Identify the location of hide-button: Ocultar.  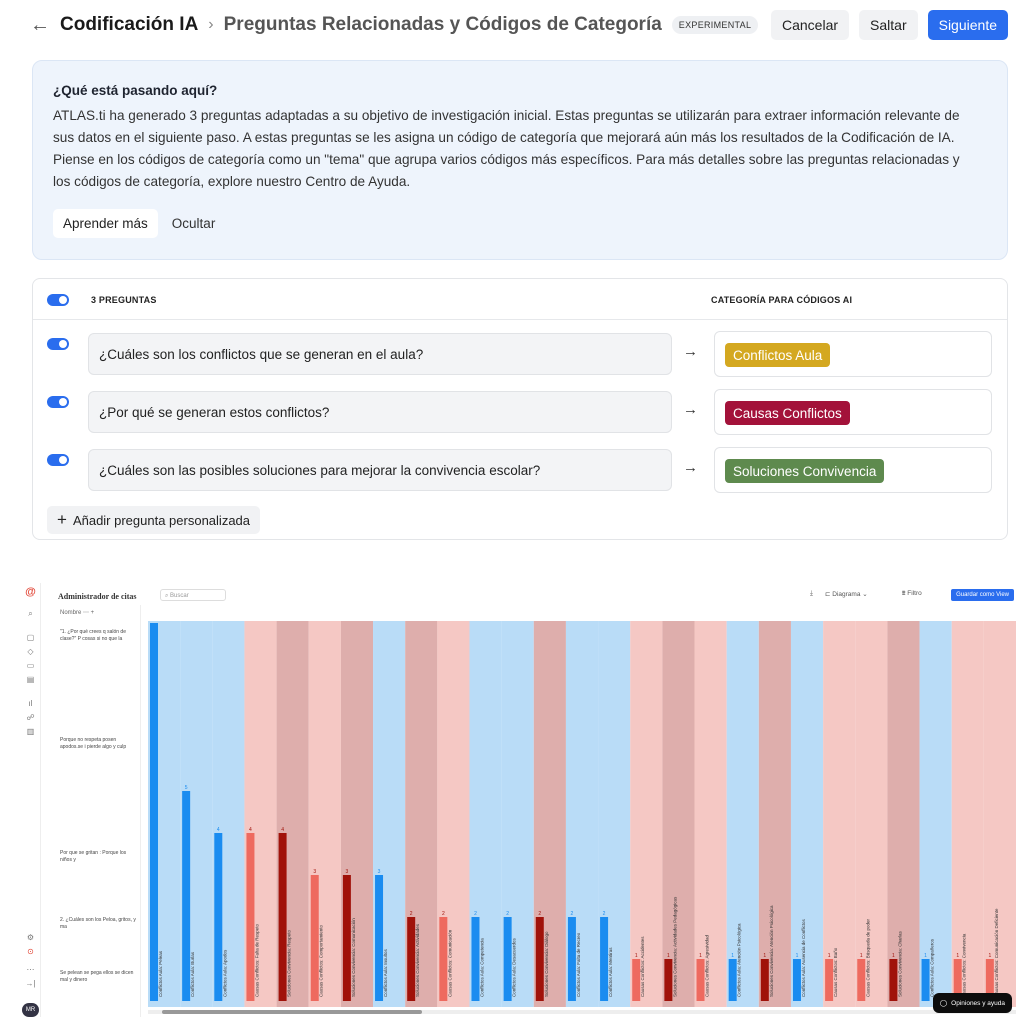
(194, 223).